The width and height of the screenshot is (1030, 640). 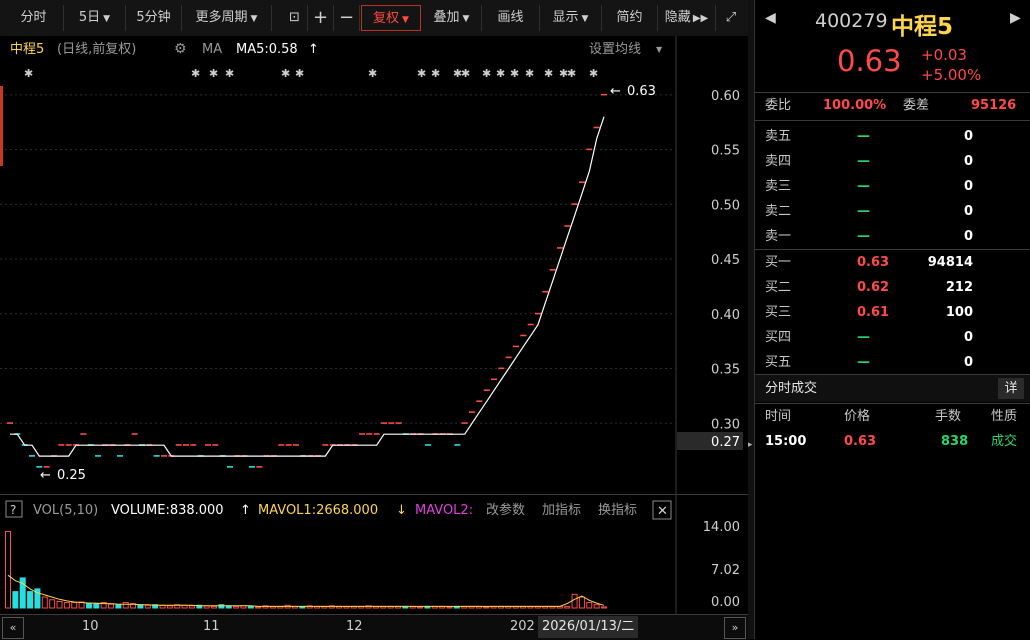 I want to click on bid-row: 买五 — 0, so click(x=892, y=362).